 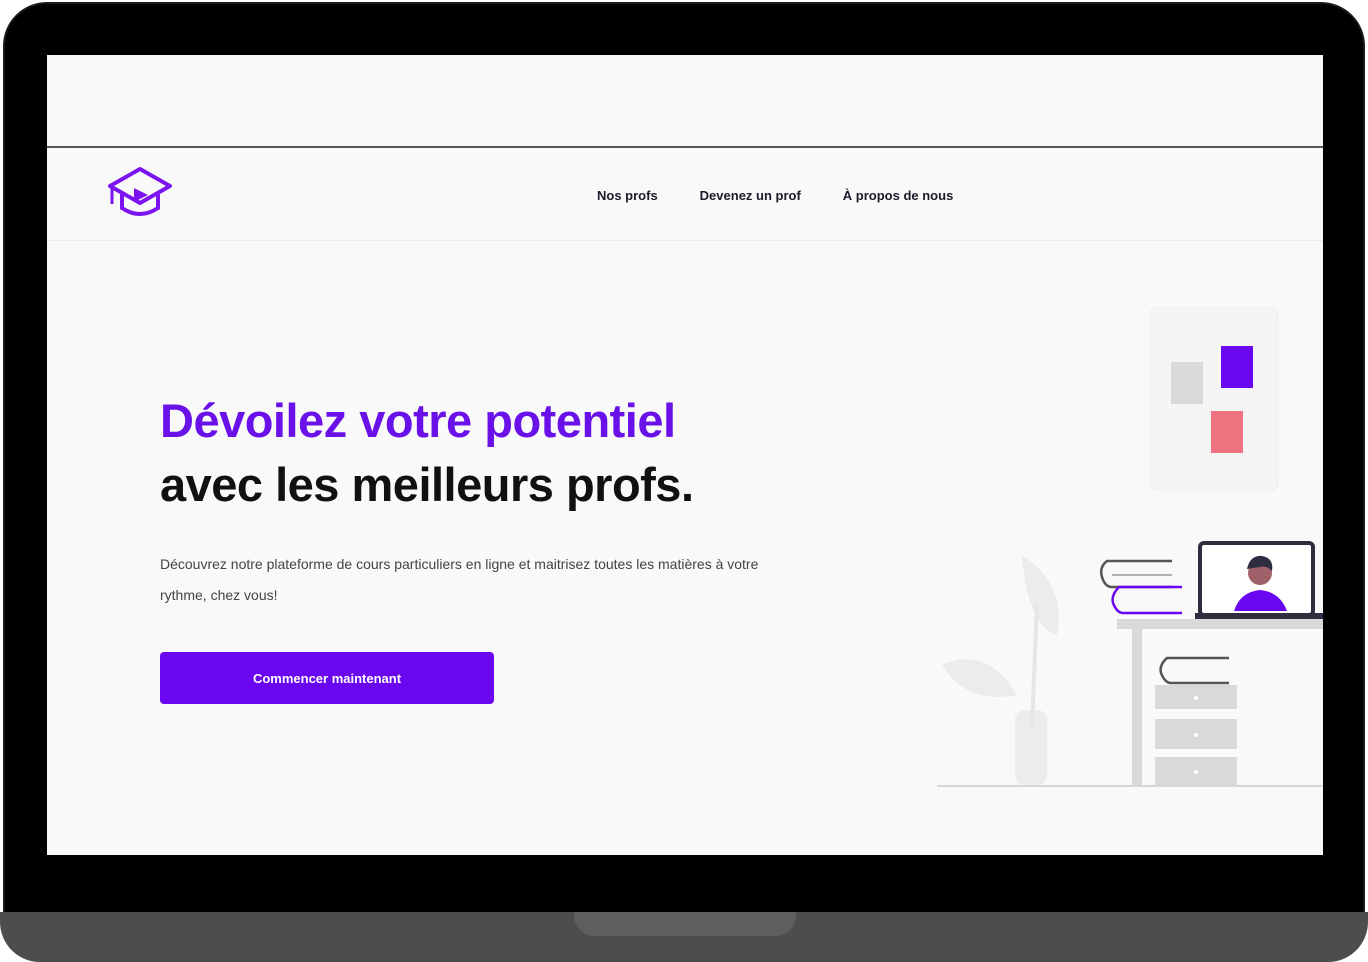 What do you see at coordinates (327, 678) in the screenshot?
I see `start-now-button: Commencer maintenant` at bounding box center [327, 678].